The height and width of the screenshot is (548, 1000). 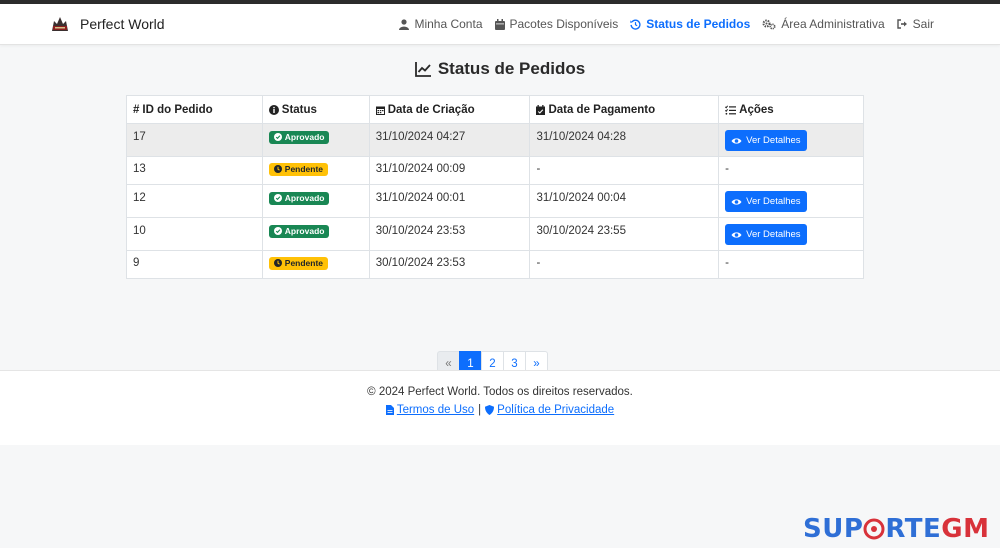 What do you see at coordinates (602, 109) in the screenshot?
I see `header-paid-label: Data de Pagamento` at bounding box center [602, 109].